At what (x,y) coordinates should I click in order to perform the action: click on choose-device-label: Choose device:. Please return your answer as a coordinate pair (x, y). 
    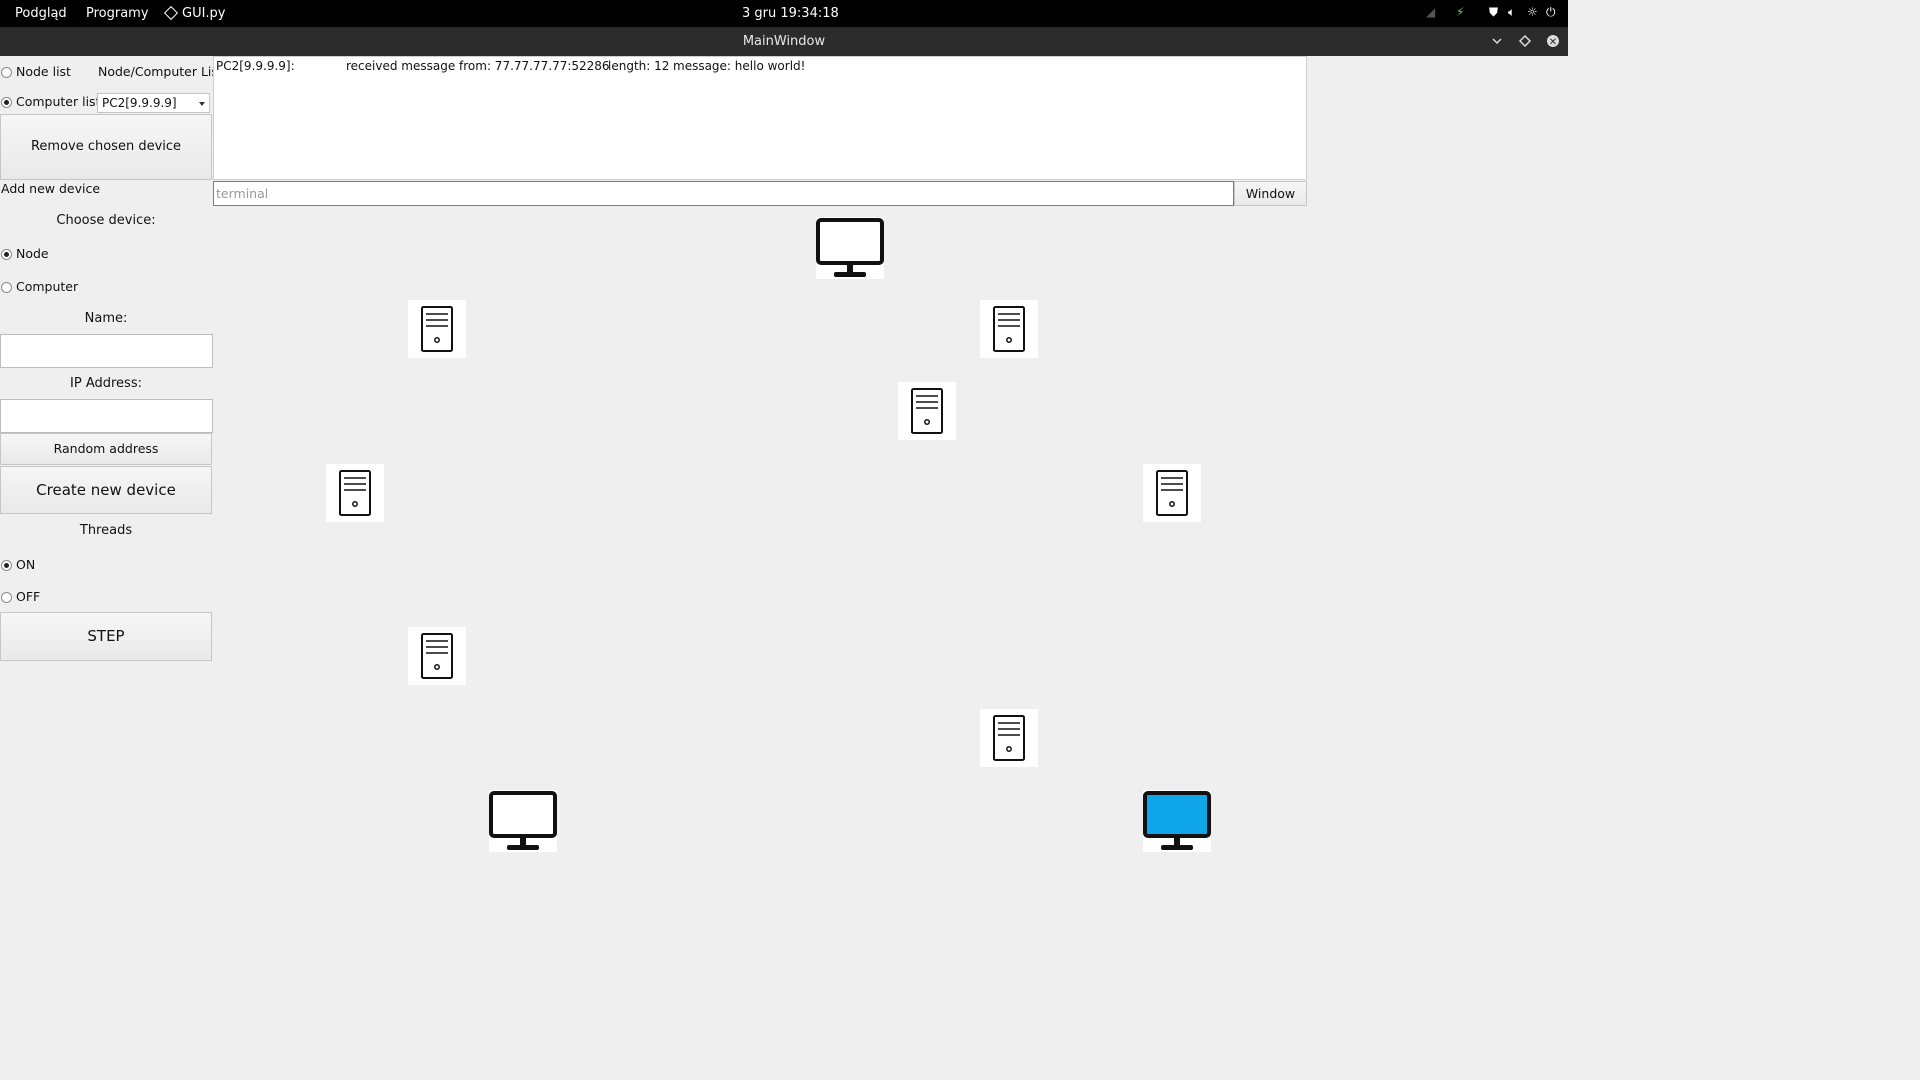
    Looking at the image, I should click on (106, 220).